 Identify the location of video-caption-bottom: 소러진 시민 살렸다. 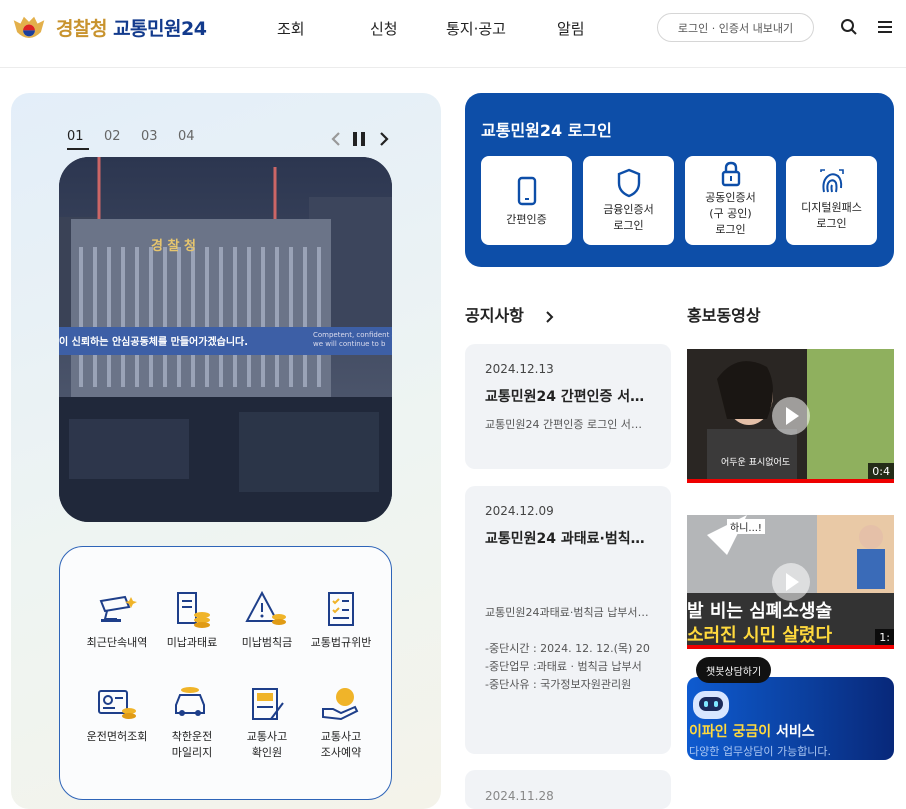
(760, 635).